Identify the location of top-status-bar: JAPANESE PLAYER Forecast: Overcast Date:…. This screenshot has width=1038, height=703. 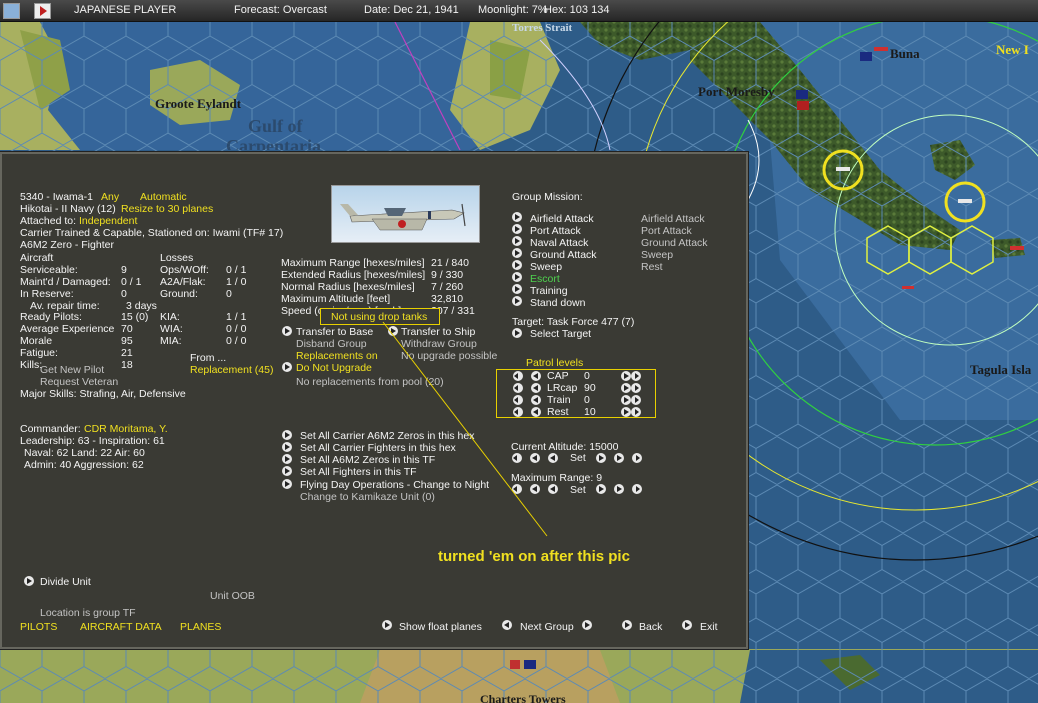
(519, 11).